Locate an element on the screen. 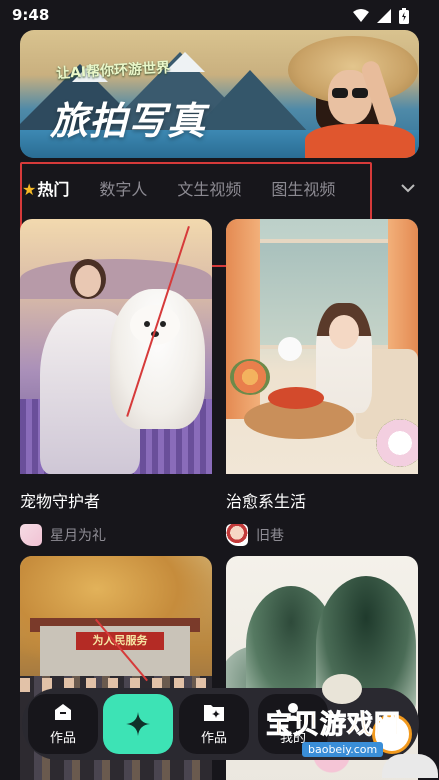 This screenshot has height=780, width=439. banner-carousel: 让AI帮你环游世界 旅拍写真 is located at coordinates (219, 94).